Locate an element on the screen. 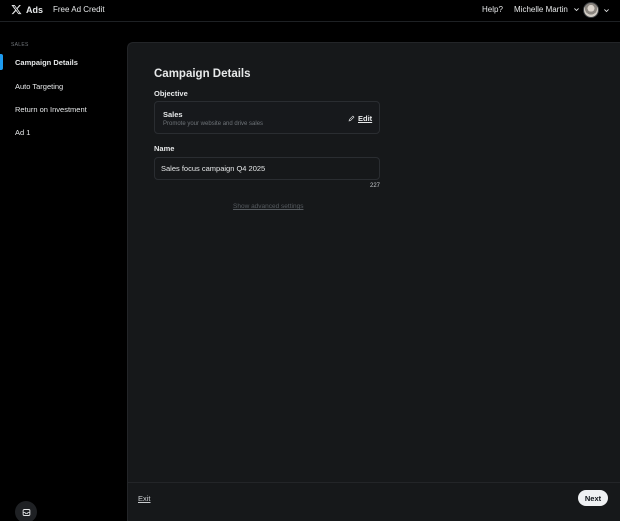  inbox-icon is located at coordinates (26, 512).